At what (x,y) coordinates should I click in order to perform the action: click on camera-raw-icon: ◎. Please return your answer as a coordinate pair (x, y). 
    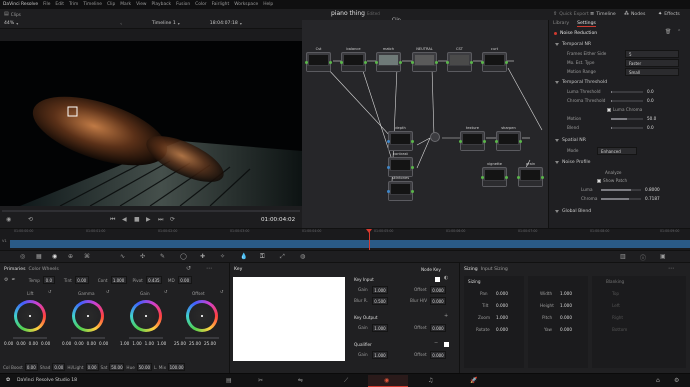
    Looking at the image, I should click on (22, 256).